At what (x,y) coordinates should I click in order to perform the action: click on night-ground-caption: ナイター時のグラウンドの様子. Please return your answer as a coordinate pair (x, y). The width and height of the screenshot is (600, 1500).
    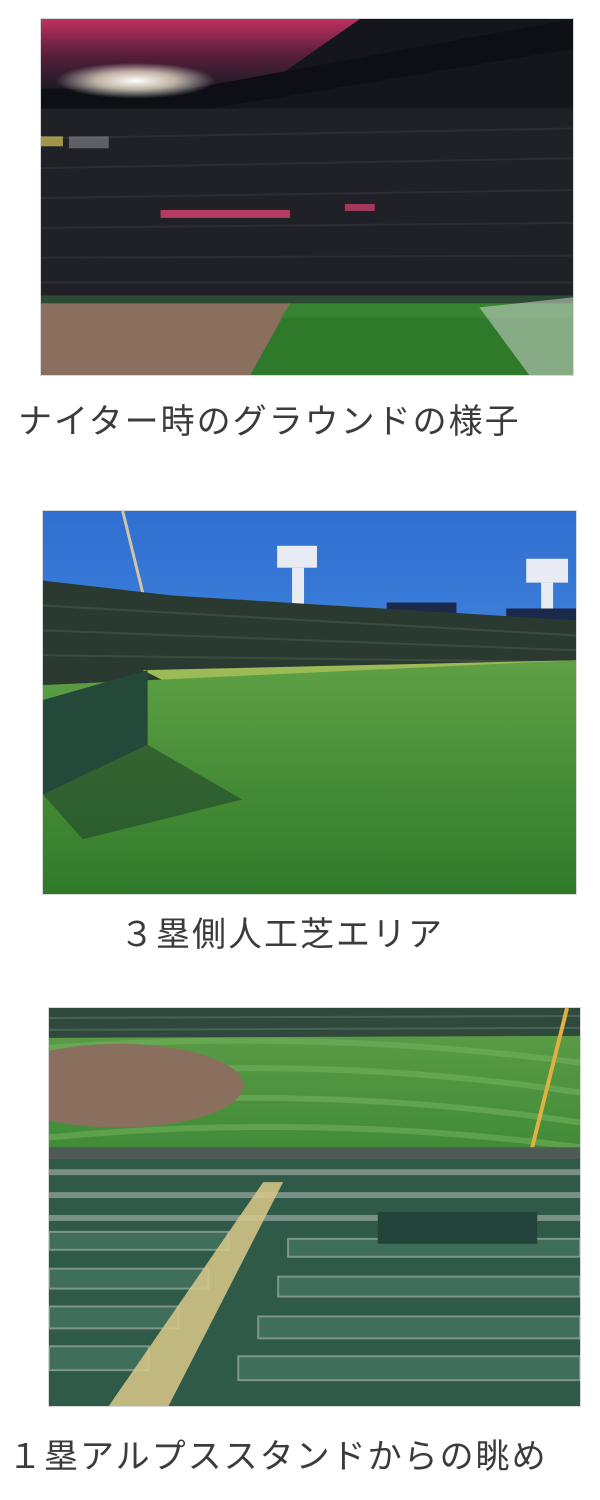
    Looking at the image, I should click on (269, 422).